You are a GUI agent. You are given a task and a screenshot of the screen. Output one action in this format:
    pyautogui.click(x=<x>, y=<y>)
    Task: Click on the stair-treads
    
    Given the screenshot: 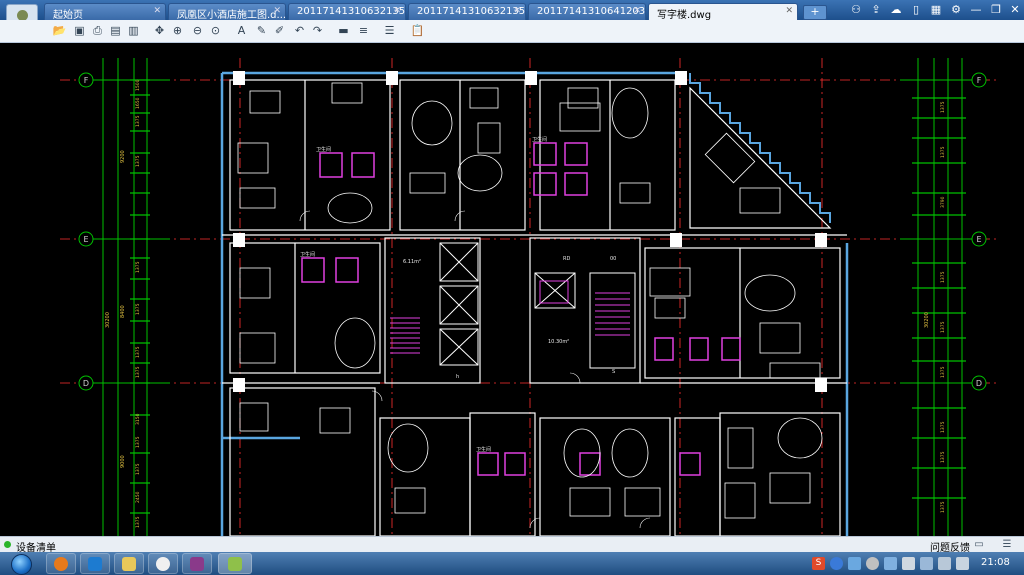 What is the action you would take?
    pyautogui.click(x=510, y=317)
    